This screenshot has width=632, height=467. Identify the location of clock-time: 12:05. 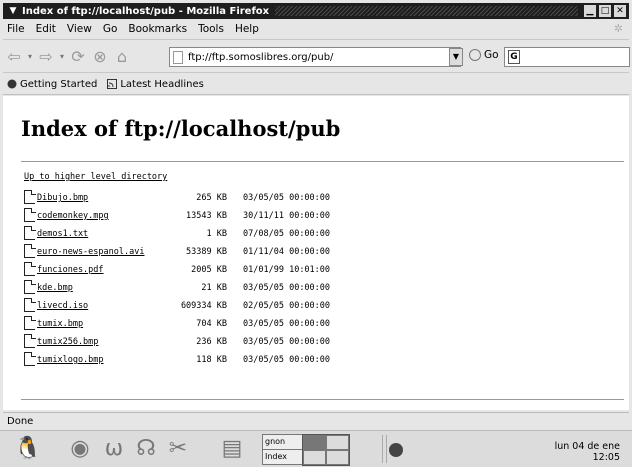
(606, 457).